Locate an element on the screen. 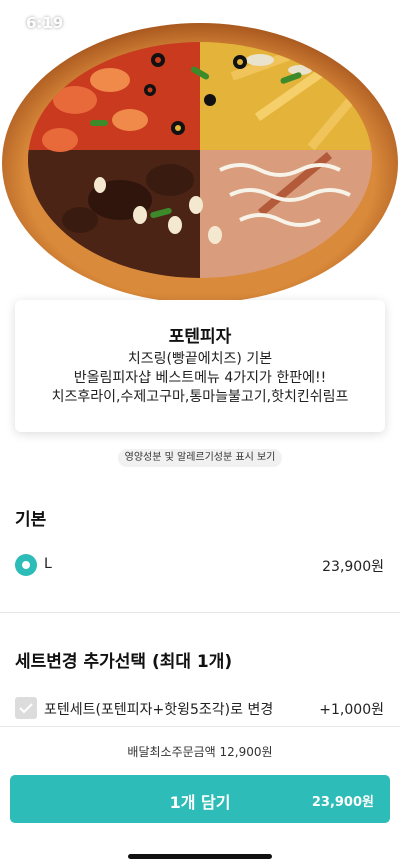 Image resolution: width=400 pixels, height=865 pixels. set-checkbox is located at coordinates (26, 708).